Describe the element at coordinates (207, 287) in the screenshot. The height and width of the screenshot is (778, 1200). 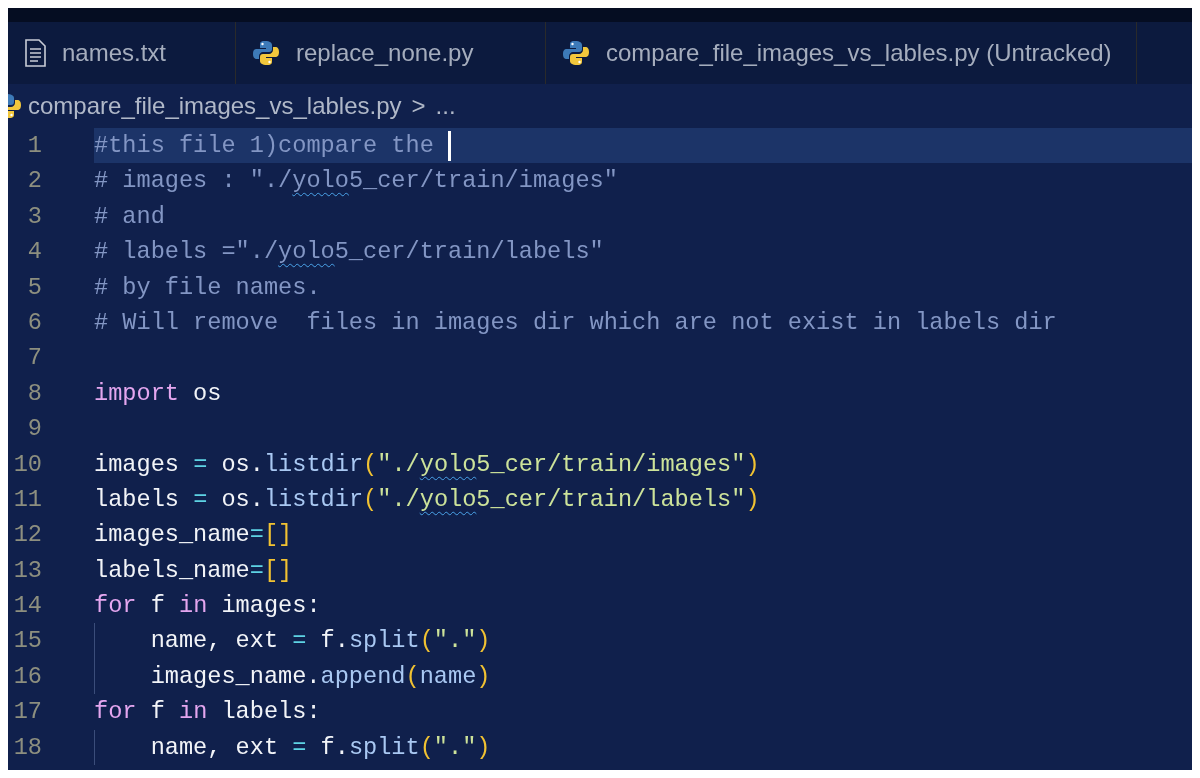
I see `code-line: # by file names.` at that location.